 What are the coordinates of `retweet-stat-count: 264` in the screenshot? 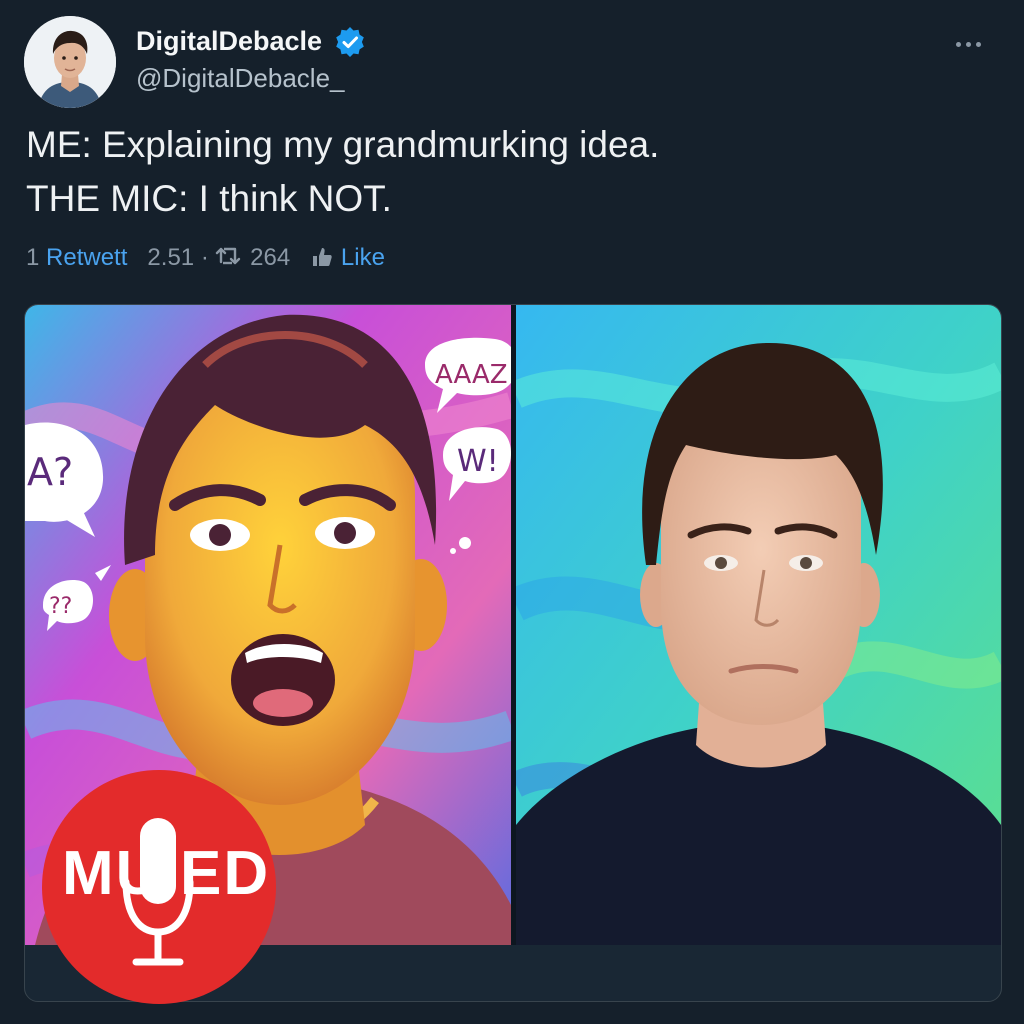 It's located at (270, 257).